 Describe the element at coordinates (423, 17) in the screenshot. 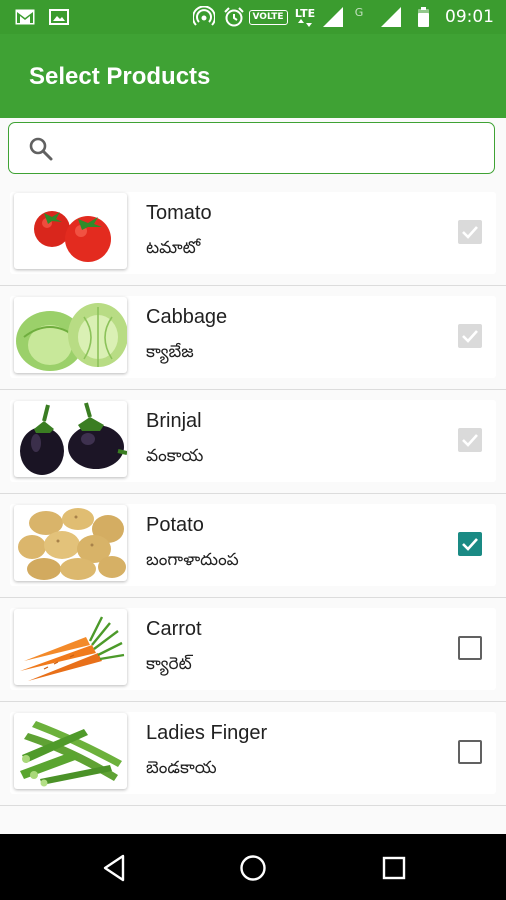

I see `battery-icon` at that location.